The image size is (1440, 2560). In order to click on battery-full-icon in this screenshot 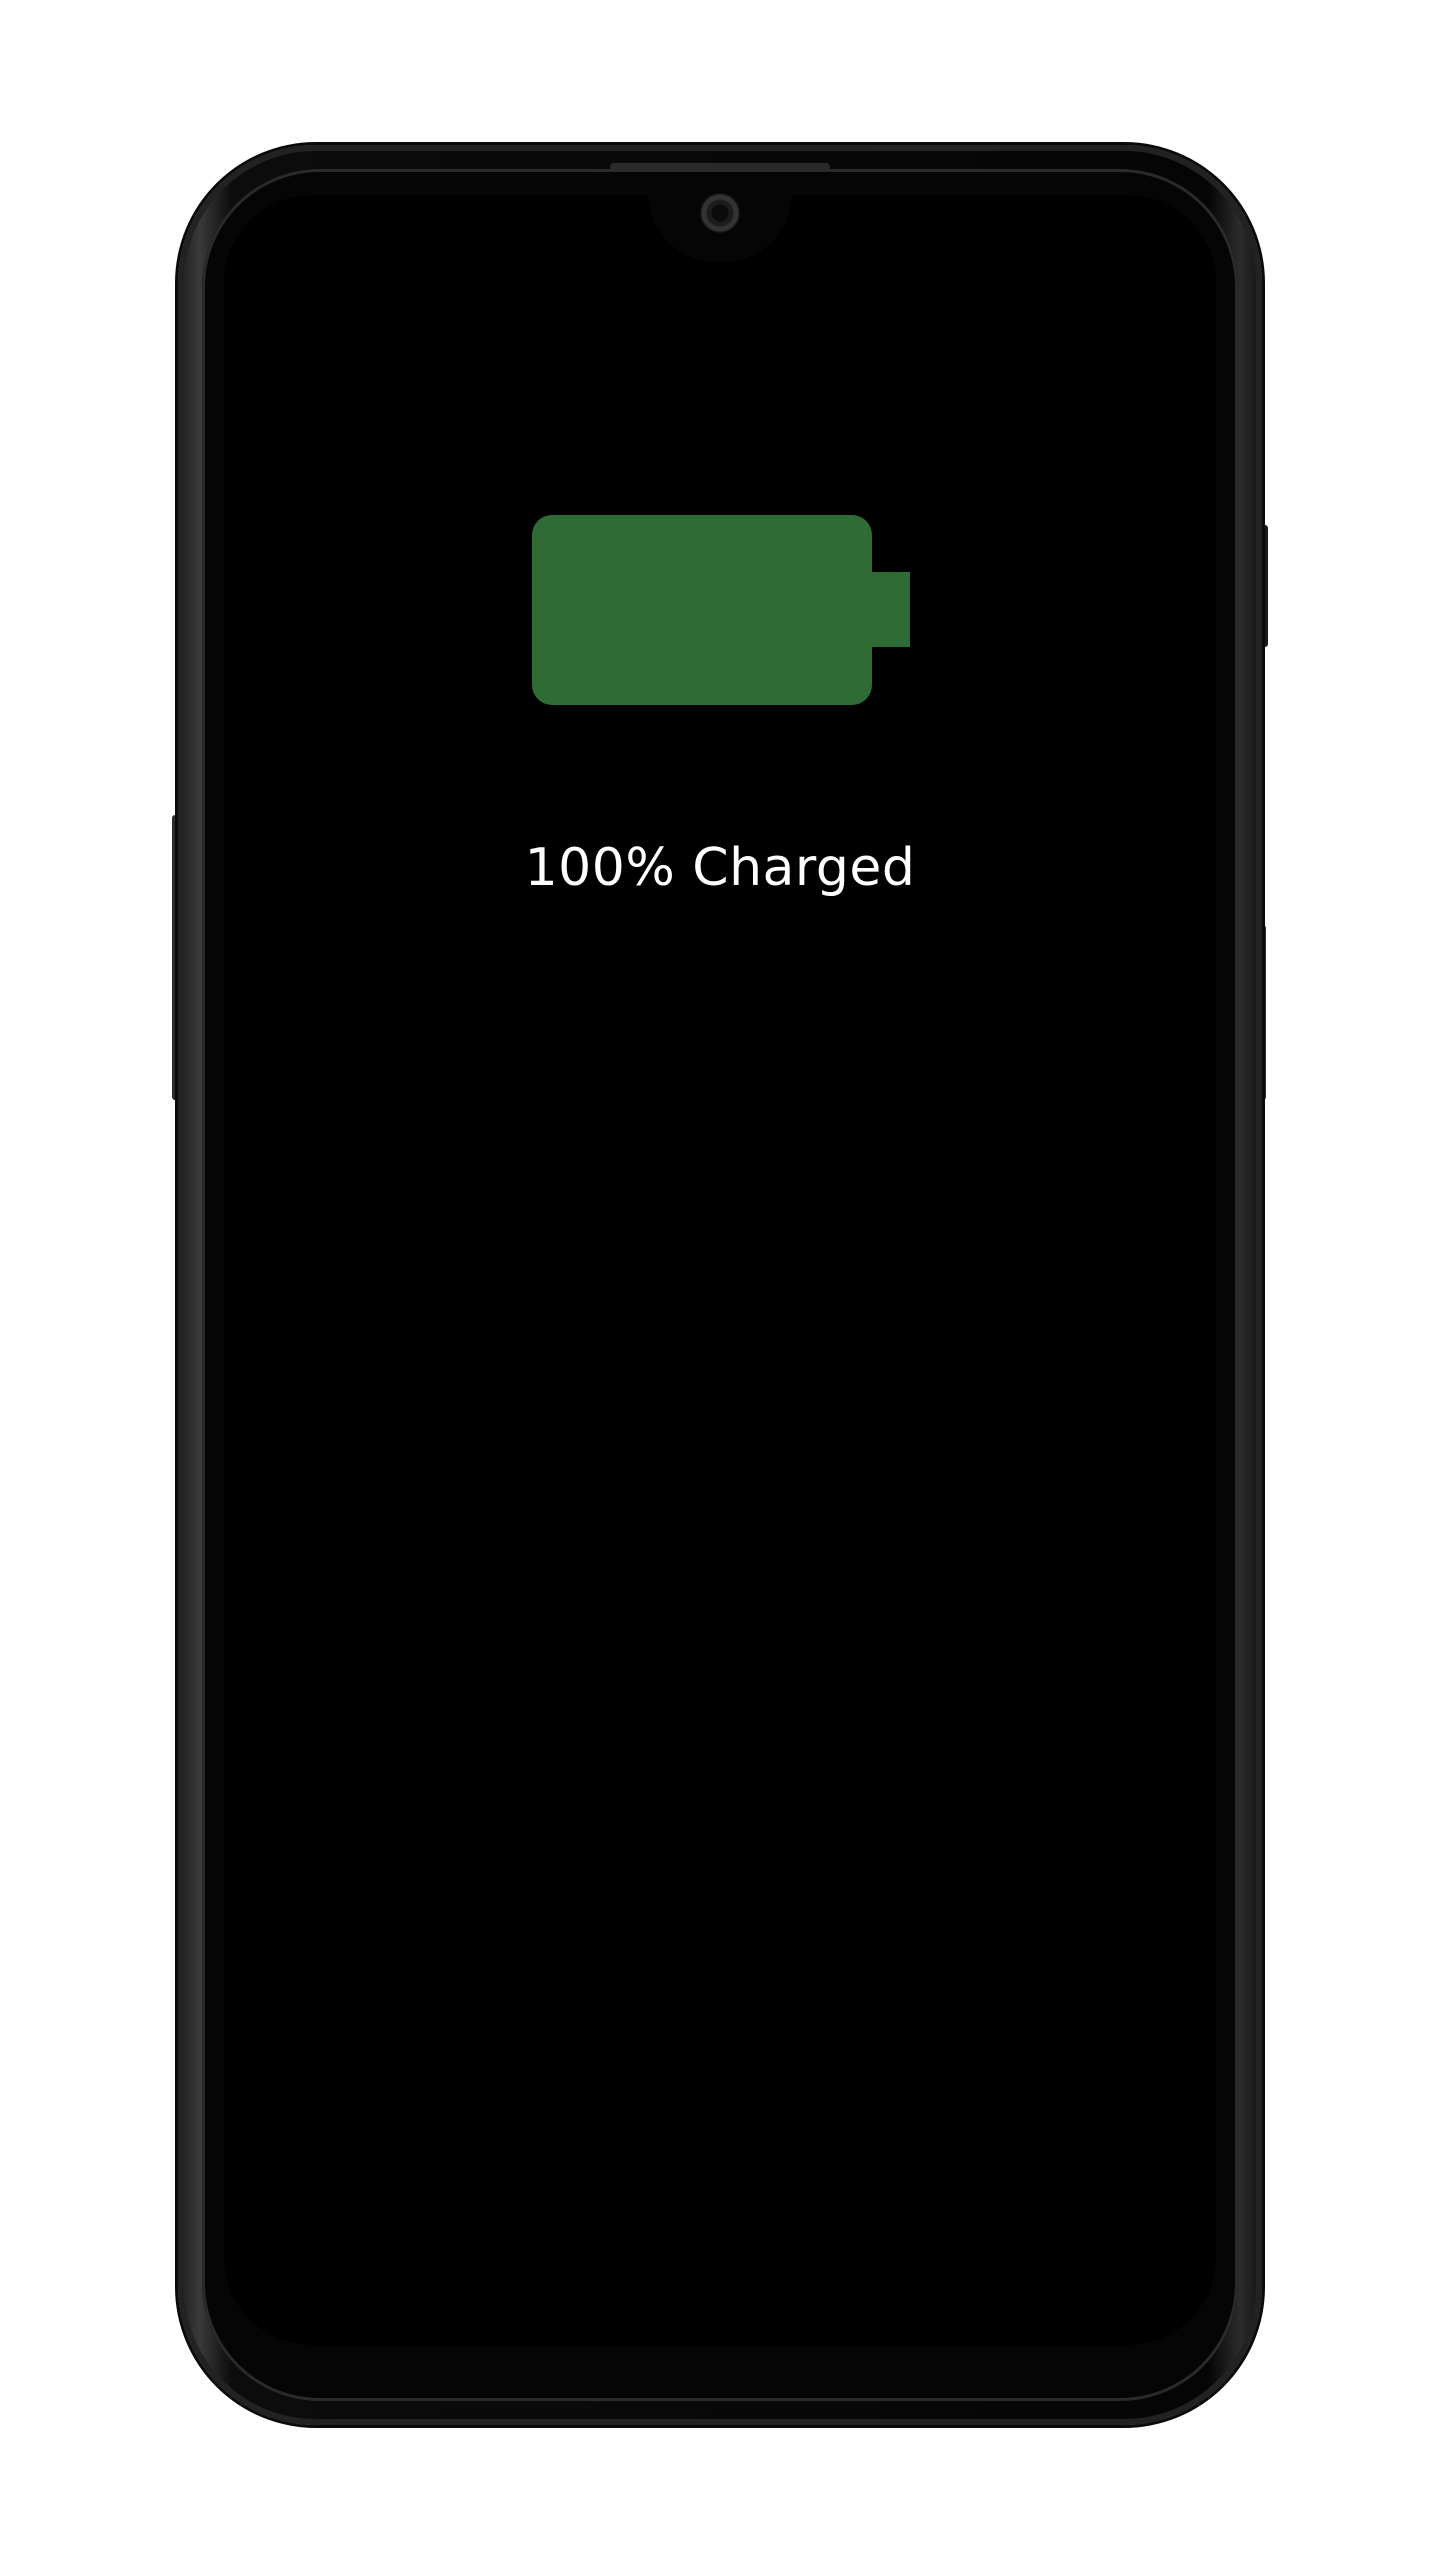, I will do `click(721, 610)`.